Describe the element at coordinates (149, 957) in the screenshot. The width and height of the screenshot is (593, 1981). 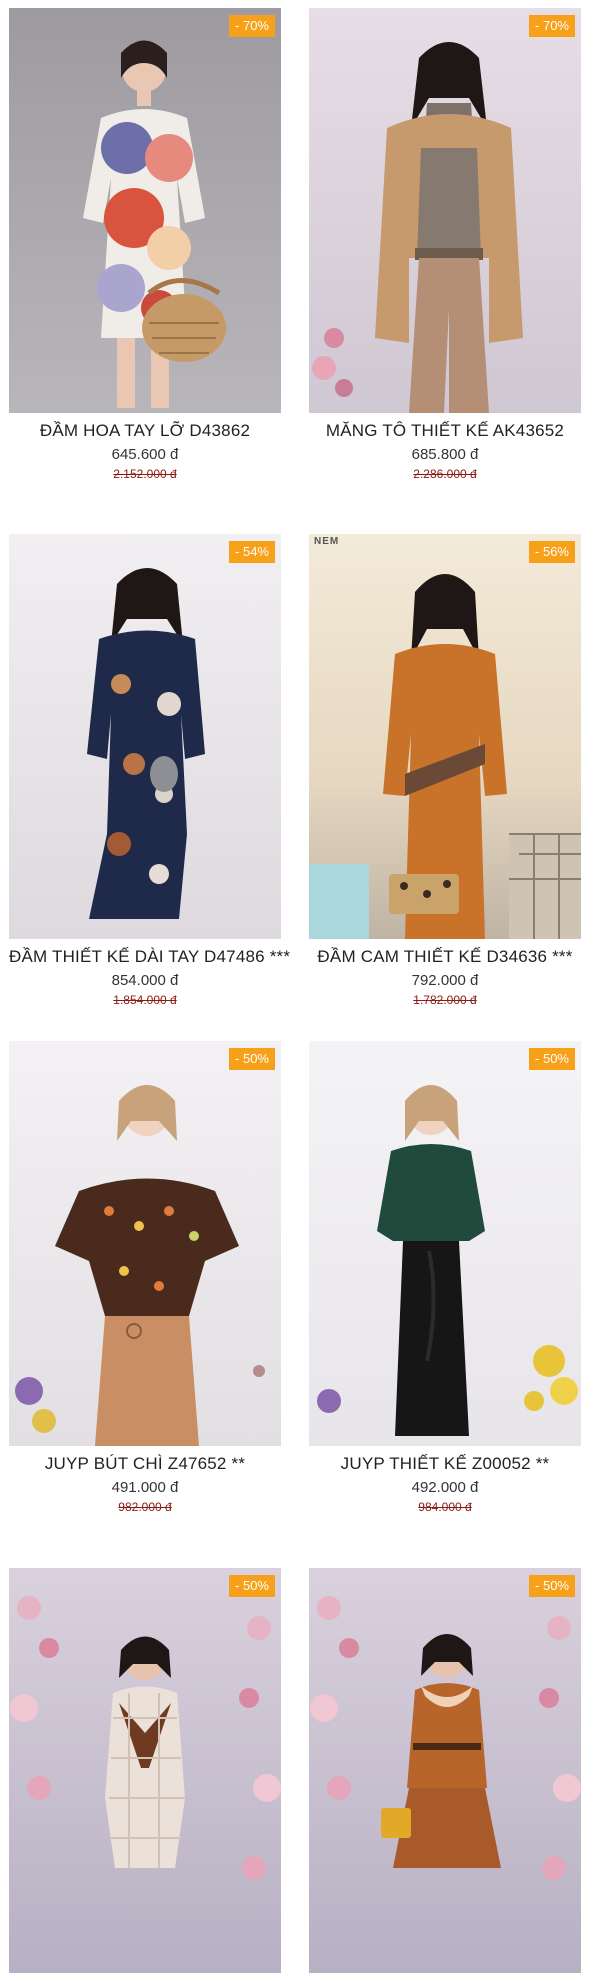
I see `product-name: ĐẦM THIẾT KẾ DÀI TAY D47486 ***` at that location.